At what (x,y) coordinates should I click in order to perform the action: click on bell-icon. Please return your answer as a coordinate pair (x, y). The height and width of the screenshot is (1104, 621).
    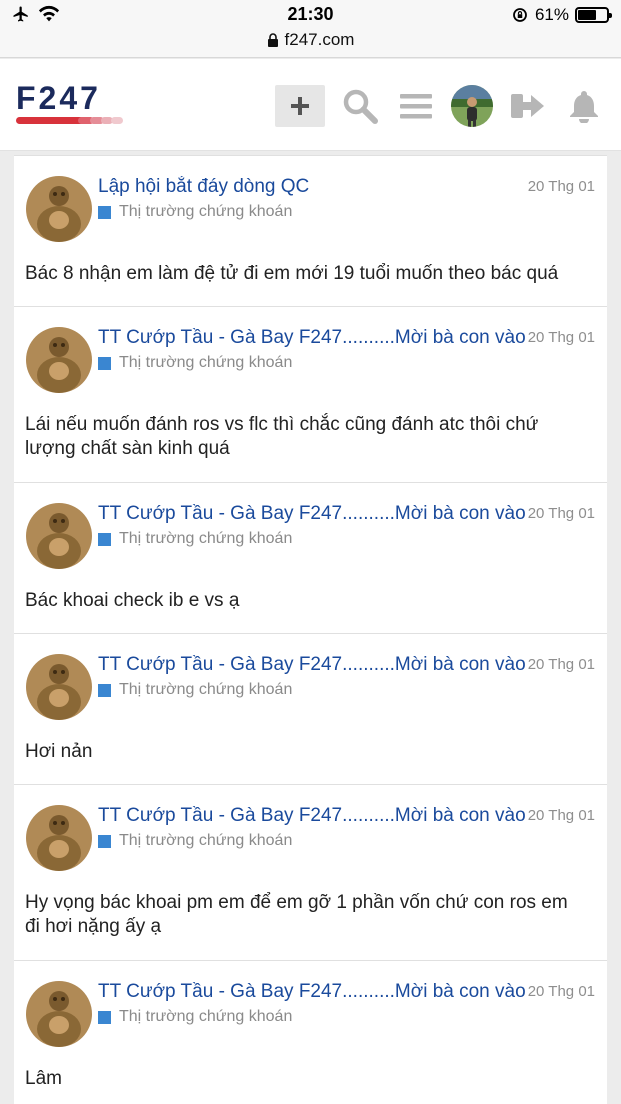
    Looking at the image, I should click on (584, 107).